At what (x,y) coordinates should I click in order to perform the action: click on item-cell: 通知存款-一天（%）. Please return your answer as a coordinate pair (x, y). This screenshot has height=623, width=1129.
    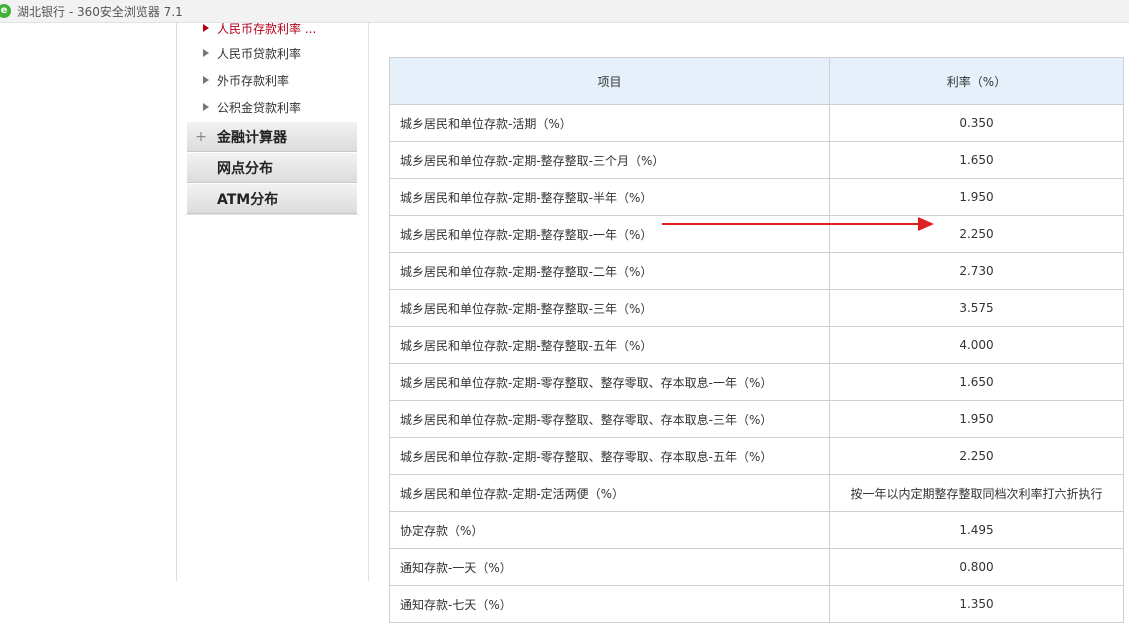
    Looking at the image, I should click on (609, 567).